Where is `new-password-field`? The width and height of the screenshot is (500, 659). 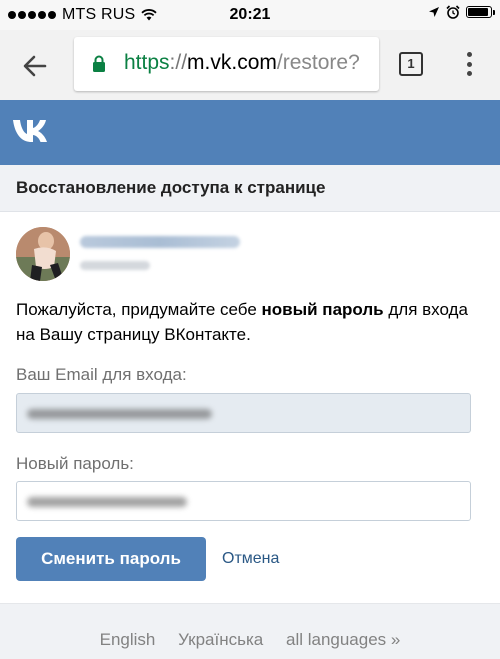
new-password-field is located at coordinates (243, 501).